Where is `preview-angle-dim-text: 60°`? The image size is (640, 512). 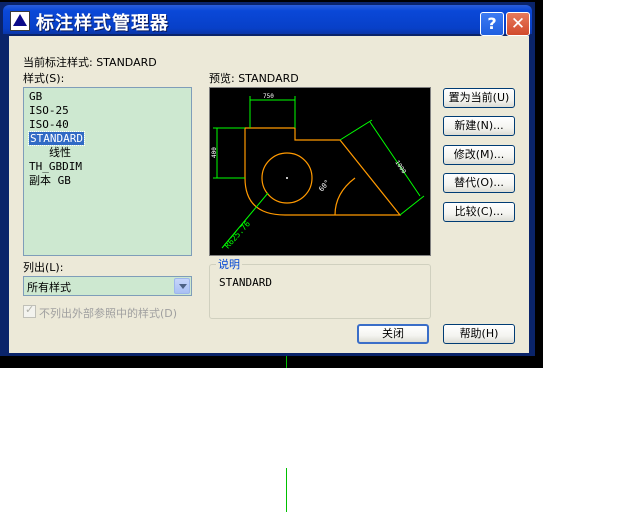
preview-angle-dim-text: 60° is located at coordinates (324, 185).